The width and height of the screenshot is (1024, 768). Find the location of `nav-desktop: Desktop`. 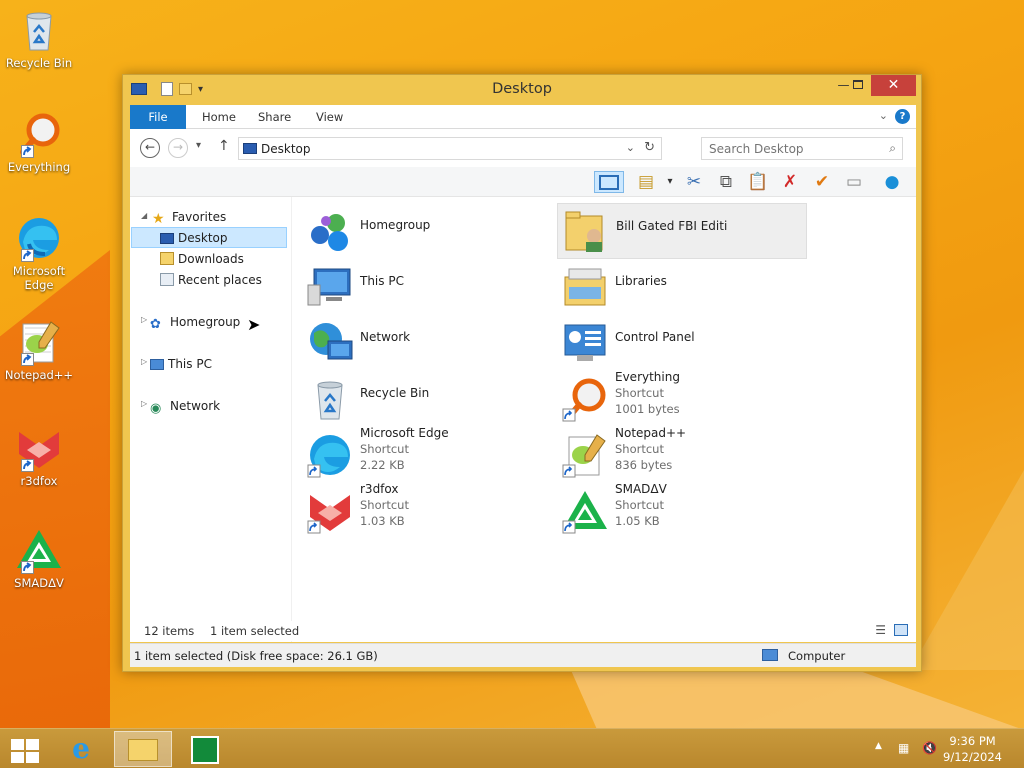

nav-desktop: Desktop is located at coordinates (209, 237).